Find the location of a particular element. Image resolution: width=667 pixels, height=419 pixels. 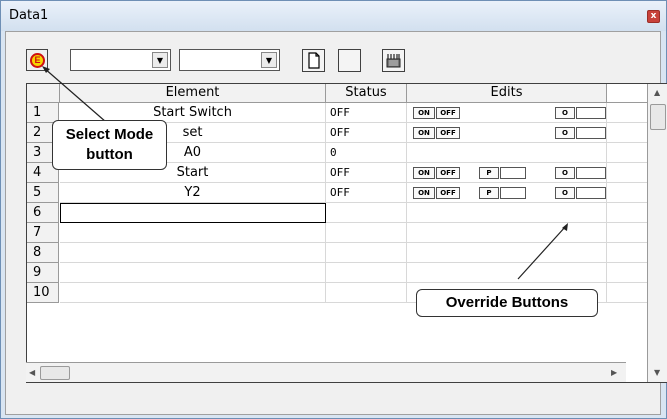

header-element: Element is located at coordinates (193, 93).